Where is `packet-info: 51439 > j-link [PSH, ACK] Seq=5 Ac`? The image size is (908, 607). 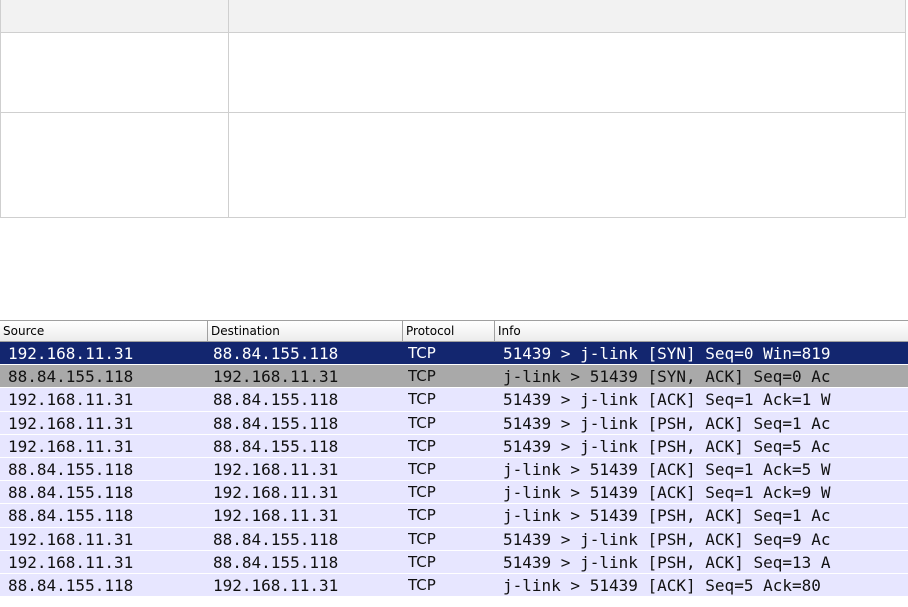 packet-info: 51439 > j-link [PSH, ACK] Seq=5 Ac is located at coordinates (667, 446).